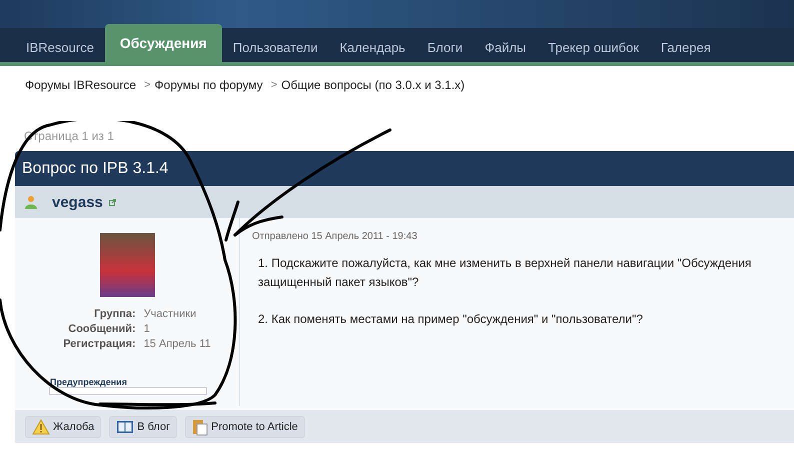 Image resolution: width=794 pixels, height=449 pixels. Describe the element at coordinates (88, 382) in the screenshot. I see `warnings-label: Предупреждения` at that location.